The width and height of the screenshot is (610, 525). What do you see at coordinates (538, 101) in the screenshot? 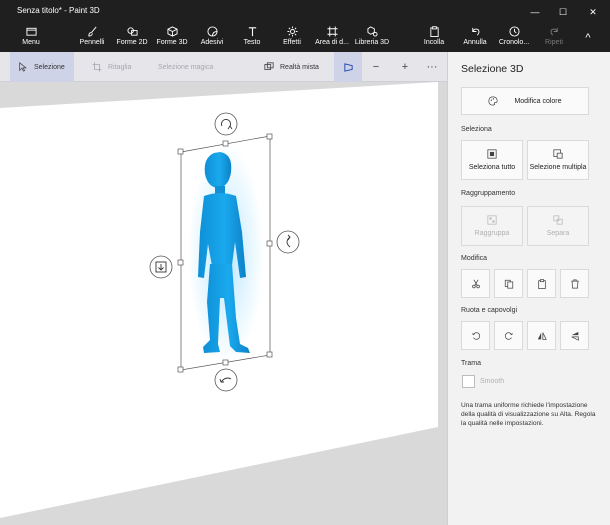
I see `edit-color-label: Modifica colore` at bounding box center [538, 101].